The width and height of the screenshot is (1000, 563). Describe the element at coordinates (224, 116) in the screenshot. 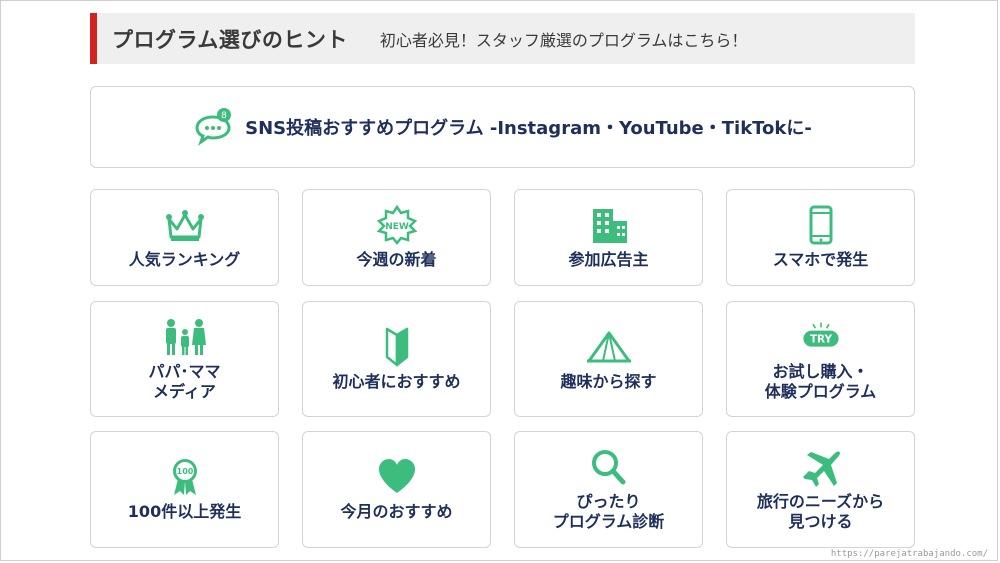

I see `sns-badge: 8` at that location.